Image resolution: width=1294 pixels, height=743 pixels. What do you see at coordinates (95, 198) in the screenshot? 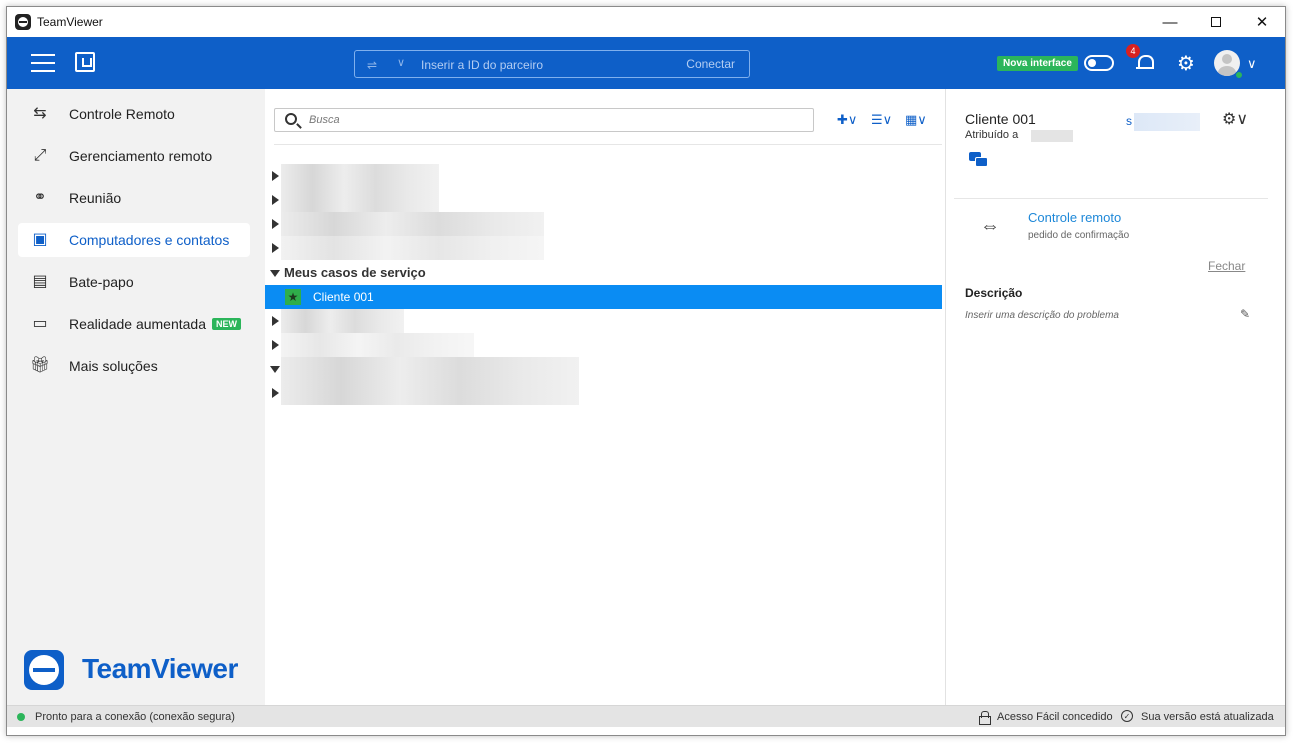
I see `sidebar-item-label: Reunião` at bounding box center [95, 198].